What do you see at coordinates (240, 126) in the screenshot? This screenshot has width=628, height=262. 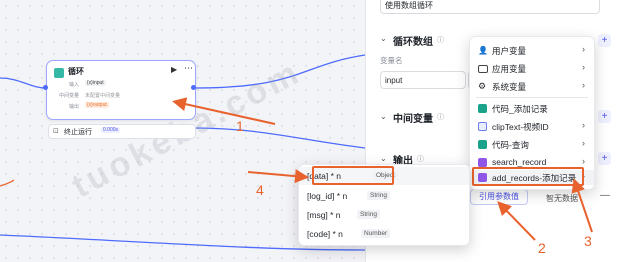 I see `annotation-1: 1` at bounding box center [240, 126].